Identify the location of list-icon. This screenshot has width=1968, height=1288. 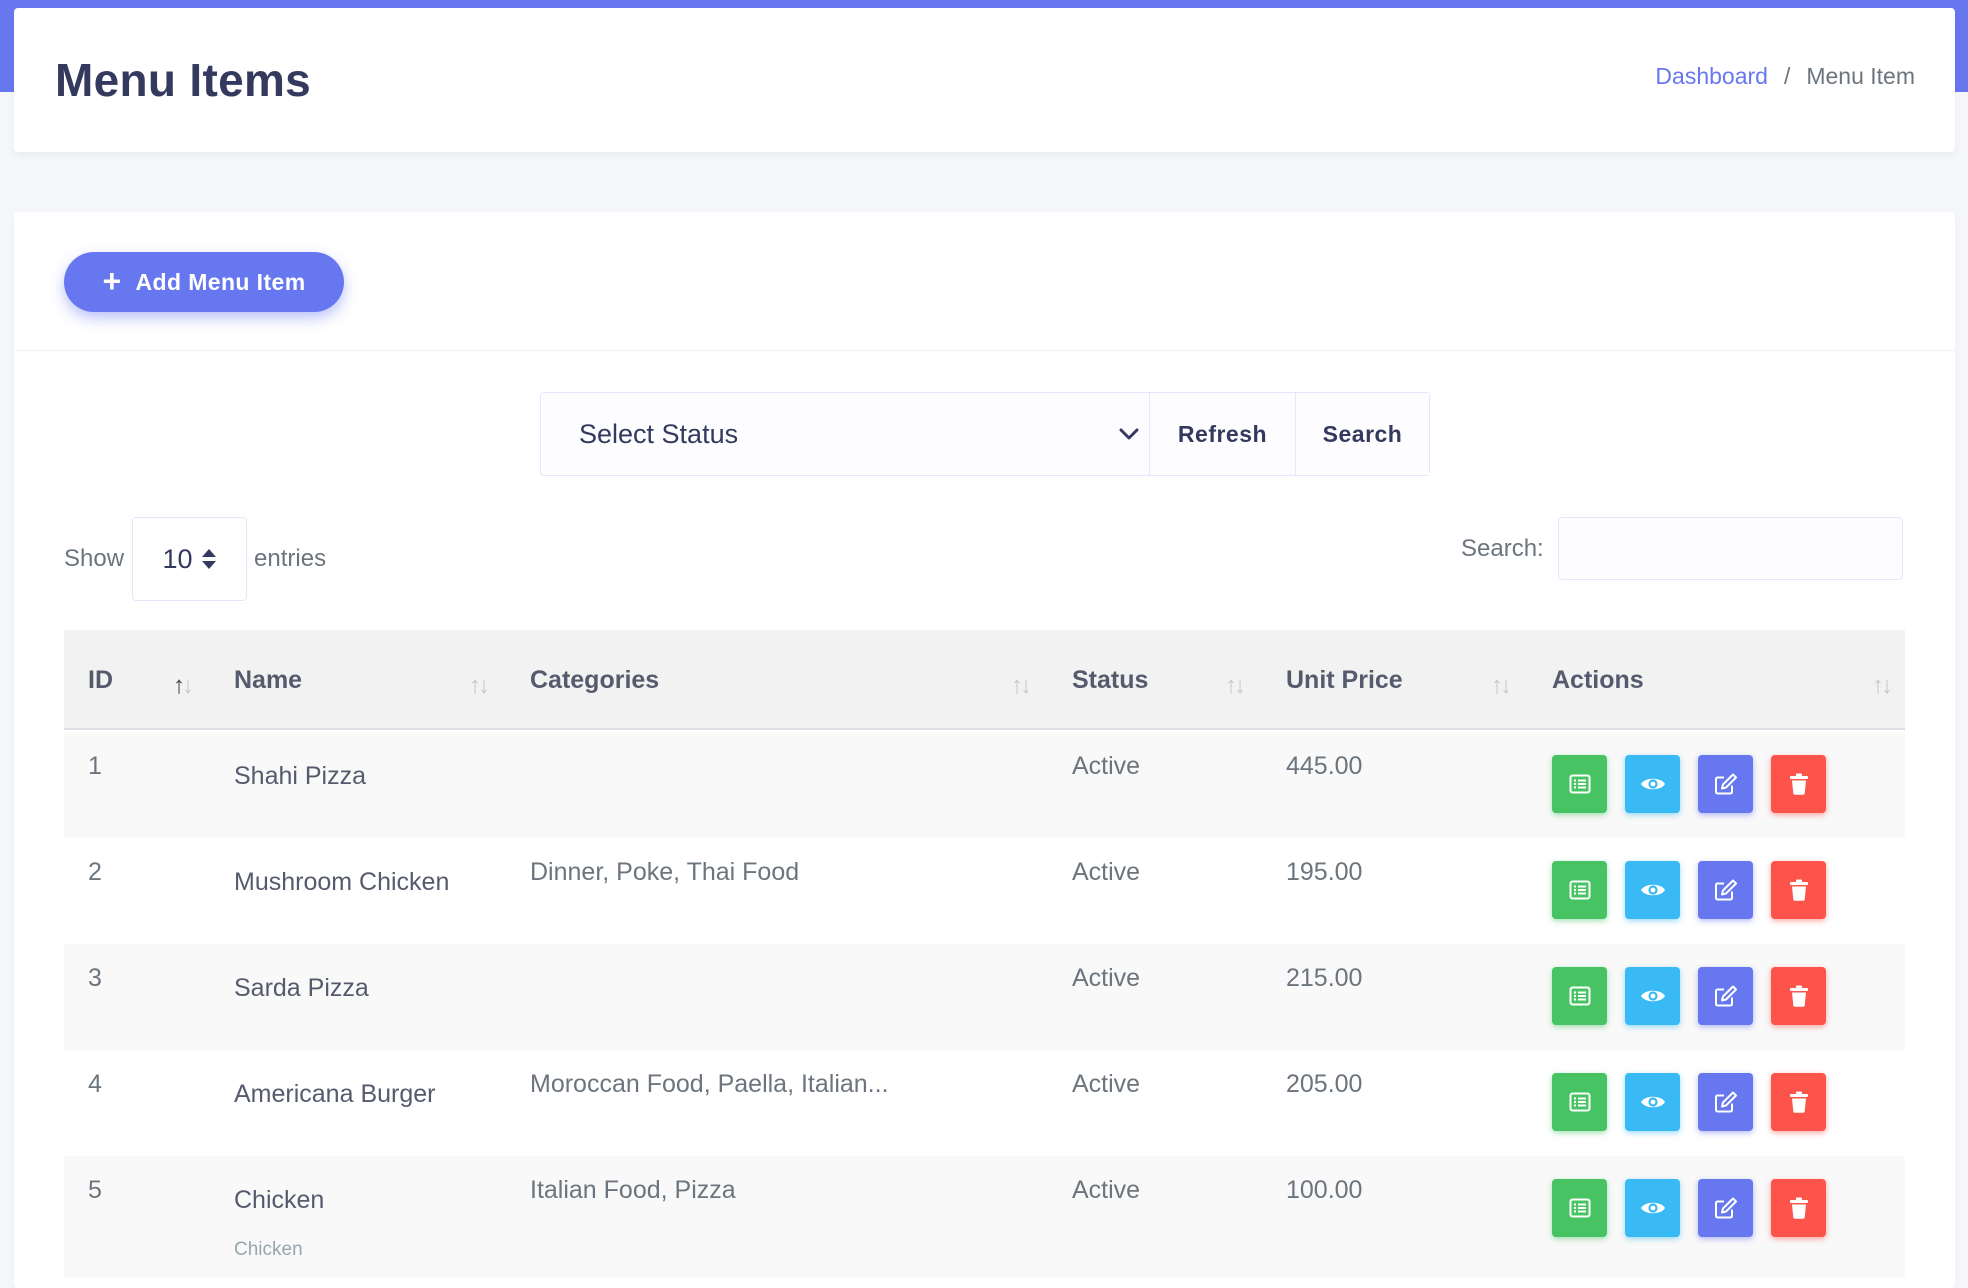
(1580, 784).